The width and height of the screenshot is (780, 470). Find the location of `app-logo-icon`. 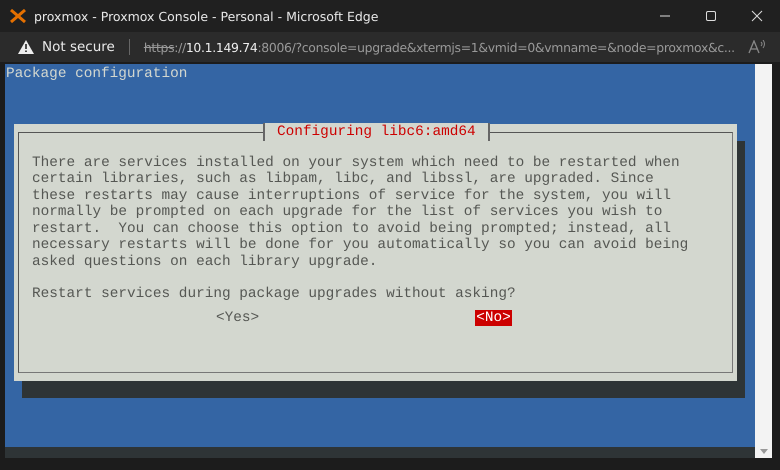

app-logo-icon is located at coordinates (18, 16).